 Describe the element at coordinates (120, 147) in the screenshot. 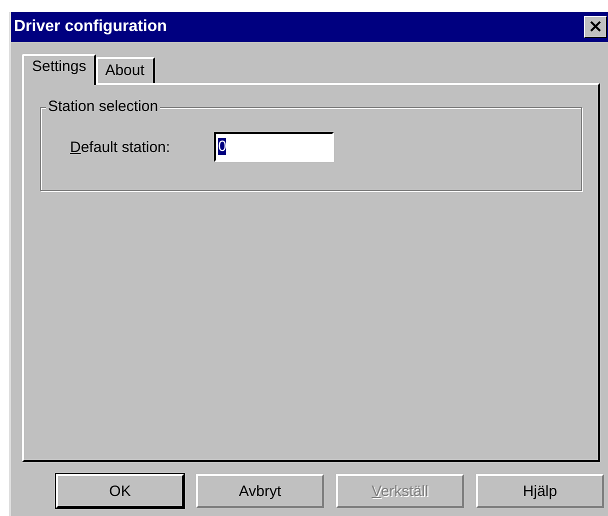

I see `field-label: Default station:` at that location.